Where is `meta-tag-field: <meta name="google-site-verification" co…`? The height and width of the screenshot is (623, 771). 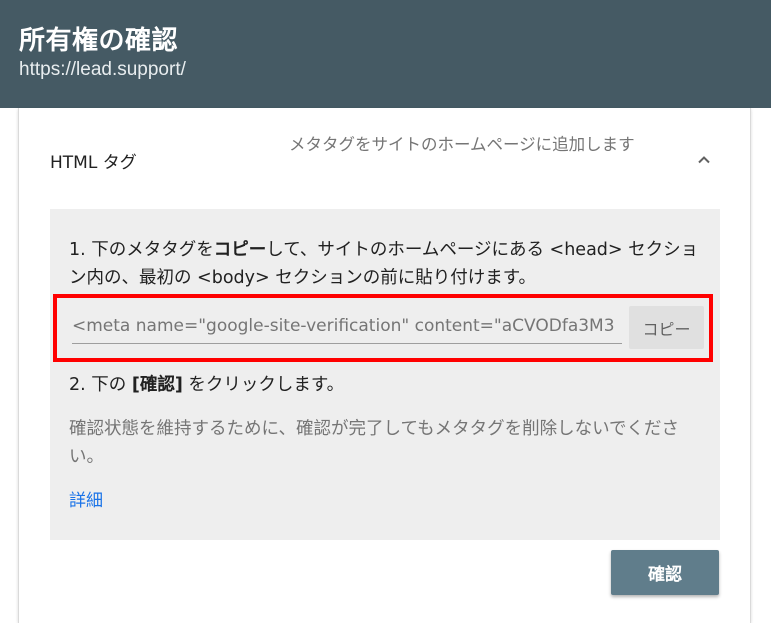 meta-tag-field: <meta name="google-site-verification" co… is located at coordinates (347, 327).